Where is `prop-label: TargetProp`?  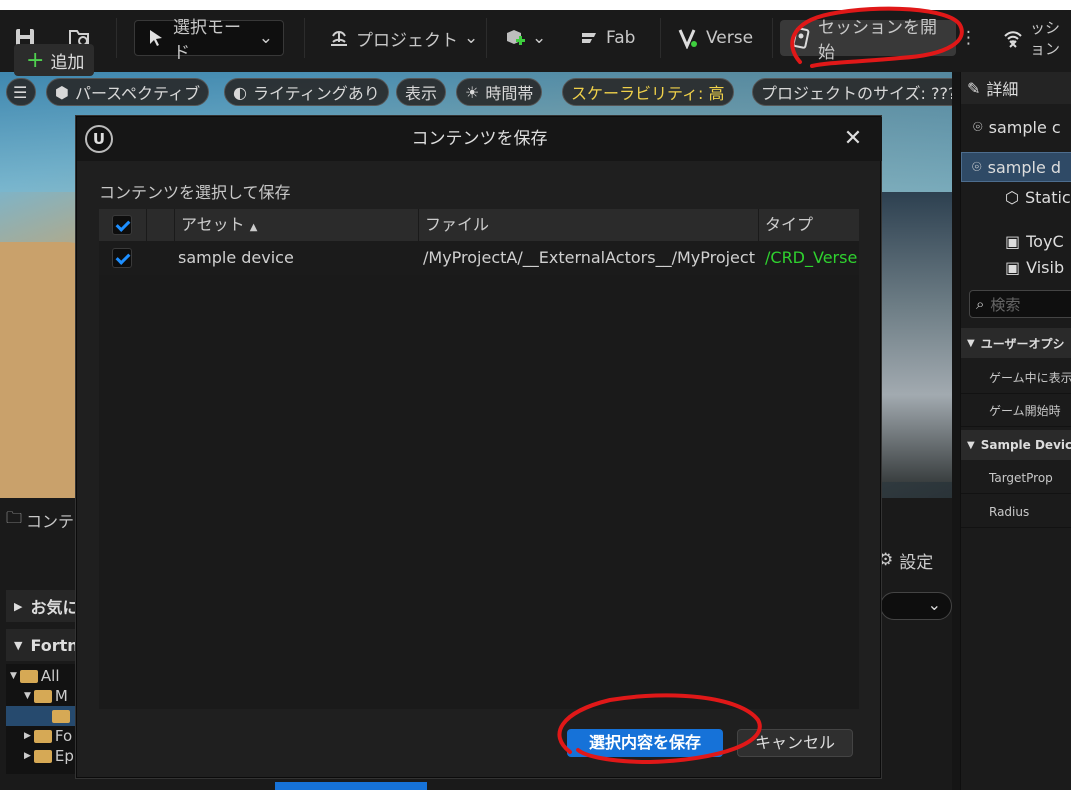
prop-label: TargetProp is located at coordinates (1021, 477).